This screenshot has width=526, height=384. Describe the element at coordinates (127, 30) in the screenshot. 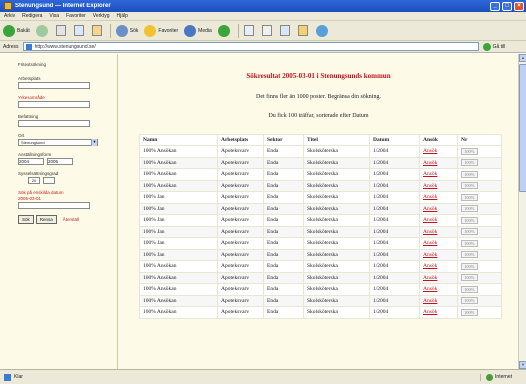

I see `search-button: Sök` at that location.